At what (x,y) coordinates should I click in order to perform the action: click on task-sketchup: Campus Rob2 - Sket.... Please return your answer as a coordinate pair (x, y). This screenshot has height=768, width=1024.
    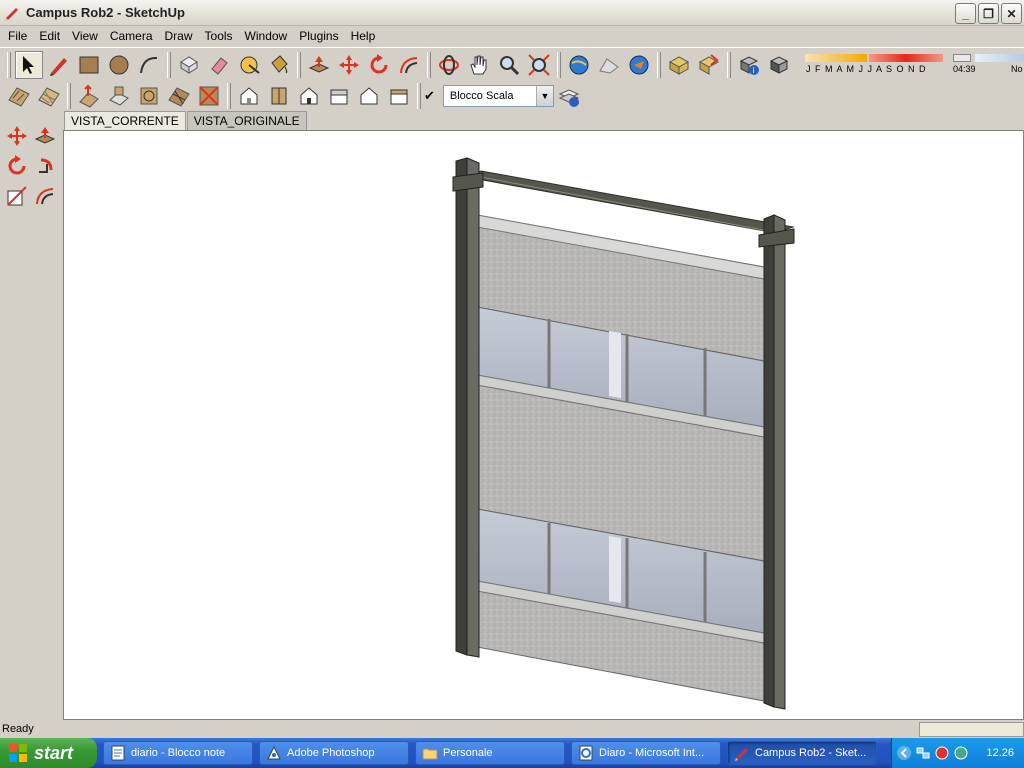
    Looking at the image, I should click on (802, 753).